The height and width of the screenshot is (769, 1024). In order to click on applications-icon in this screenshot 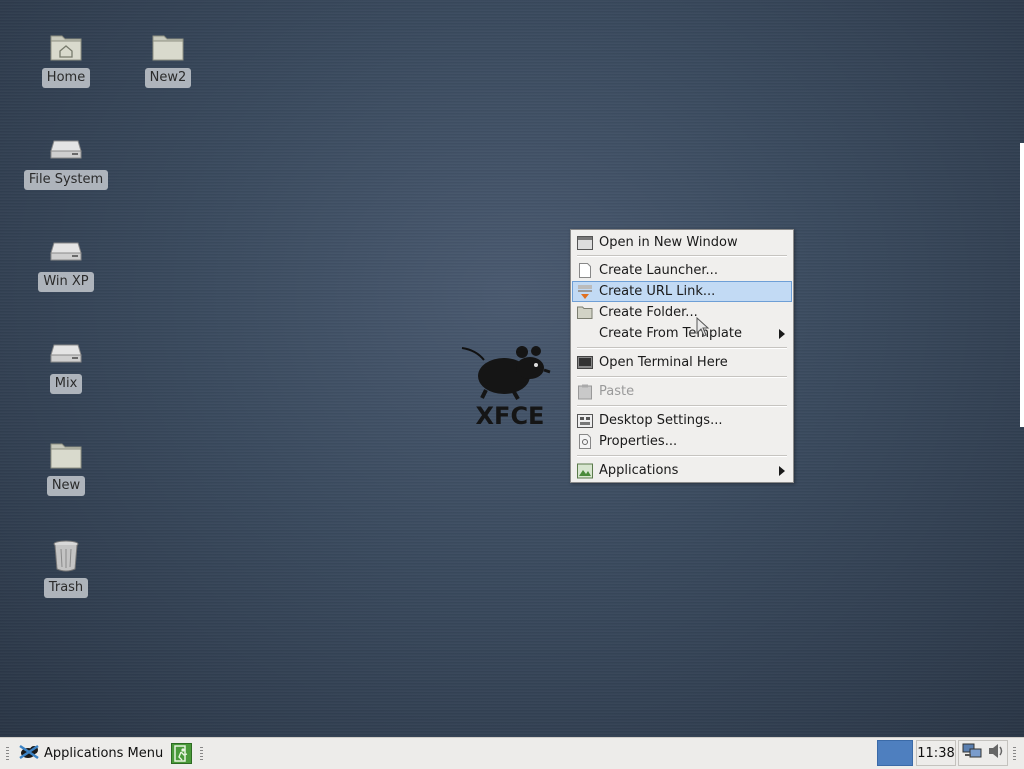, I will do `click(585, 471)`.